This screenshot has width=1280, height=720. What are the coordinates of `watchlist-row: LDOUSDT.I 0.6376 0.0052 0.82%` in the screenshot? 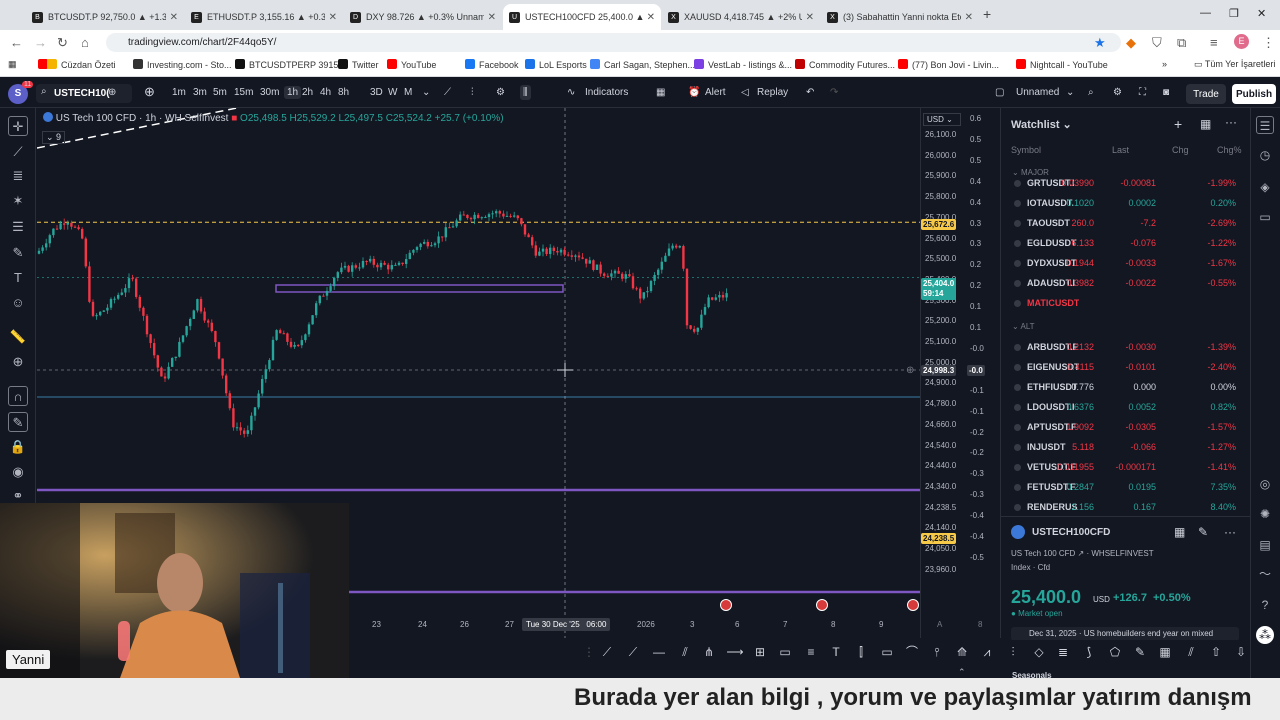 It's located at (1126, 407).